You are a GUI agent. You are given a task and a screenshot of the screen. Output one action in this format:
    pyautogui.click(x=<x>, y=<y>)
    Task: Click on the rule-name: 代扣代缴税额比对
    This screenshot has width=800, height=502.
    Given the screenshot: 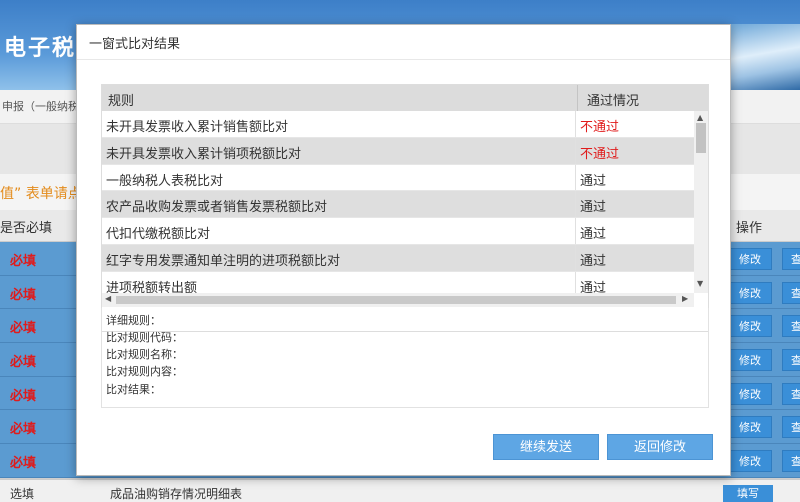 What is the action you would take?
    pyautogui.click(x=158, y=235)
    